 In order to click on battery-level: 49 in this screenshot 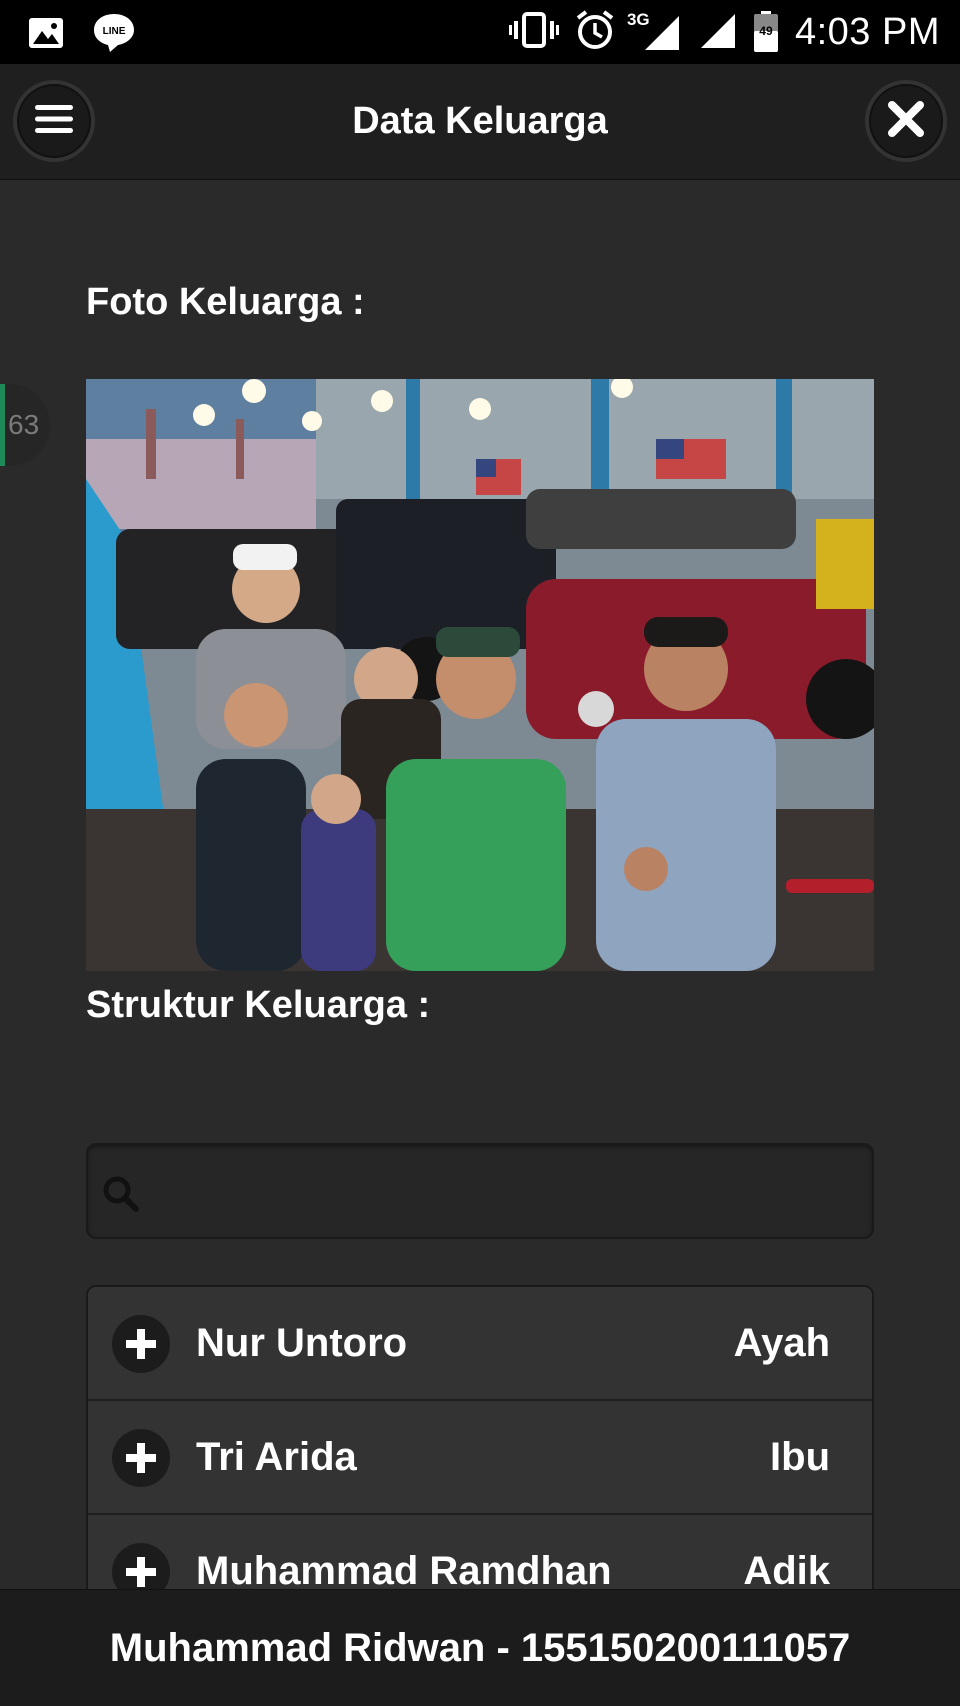, I will do `click(766, 31)`.